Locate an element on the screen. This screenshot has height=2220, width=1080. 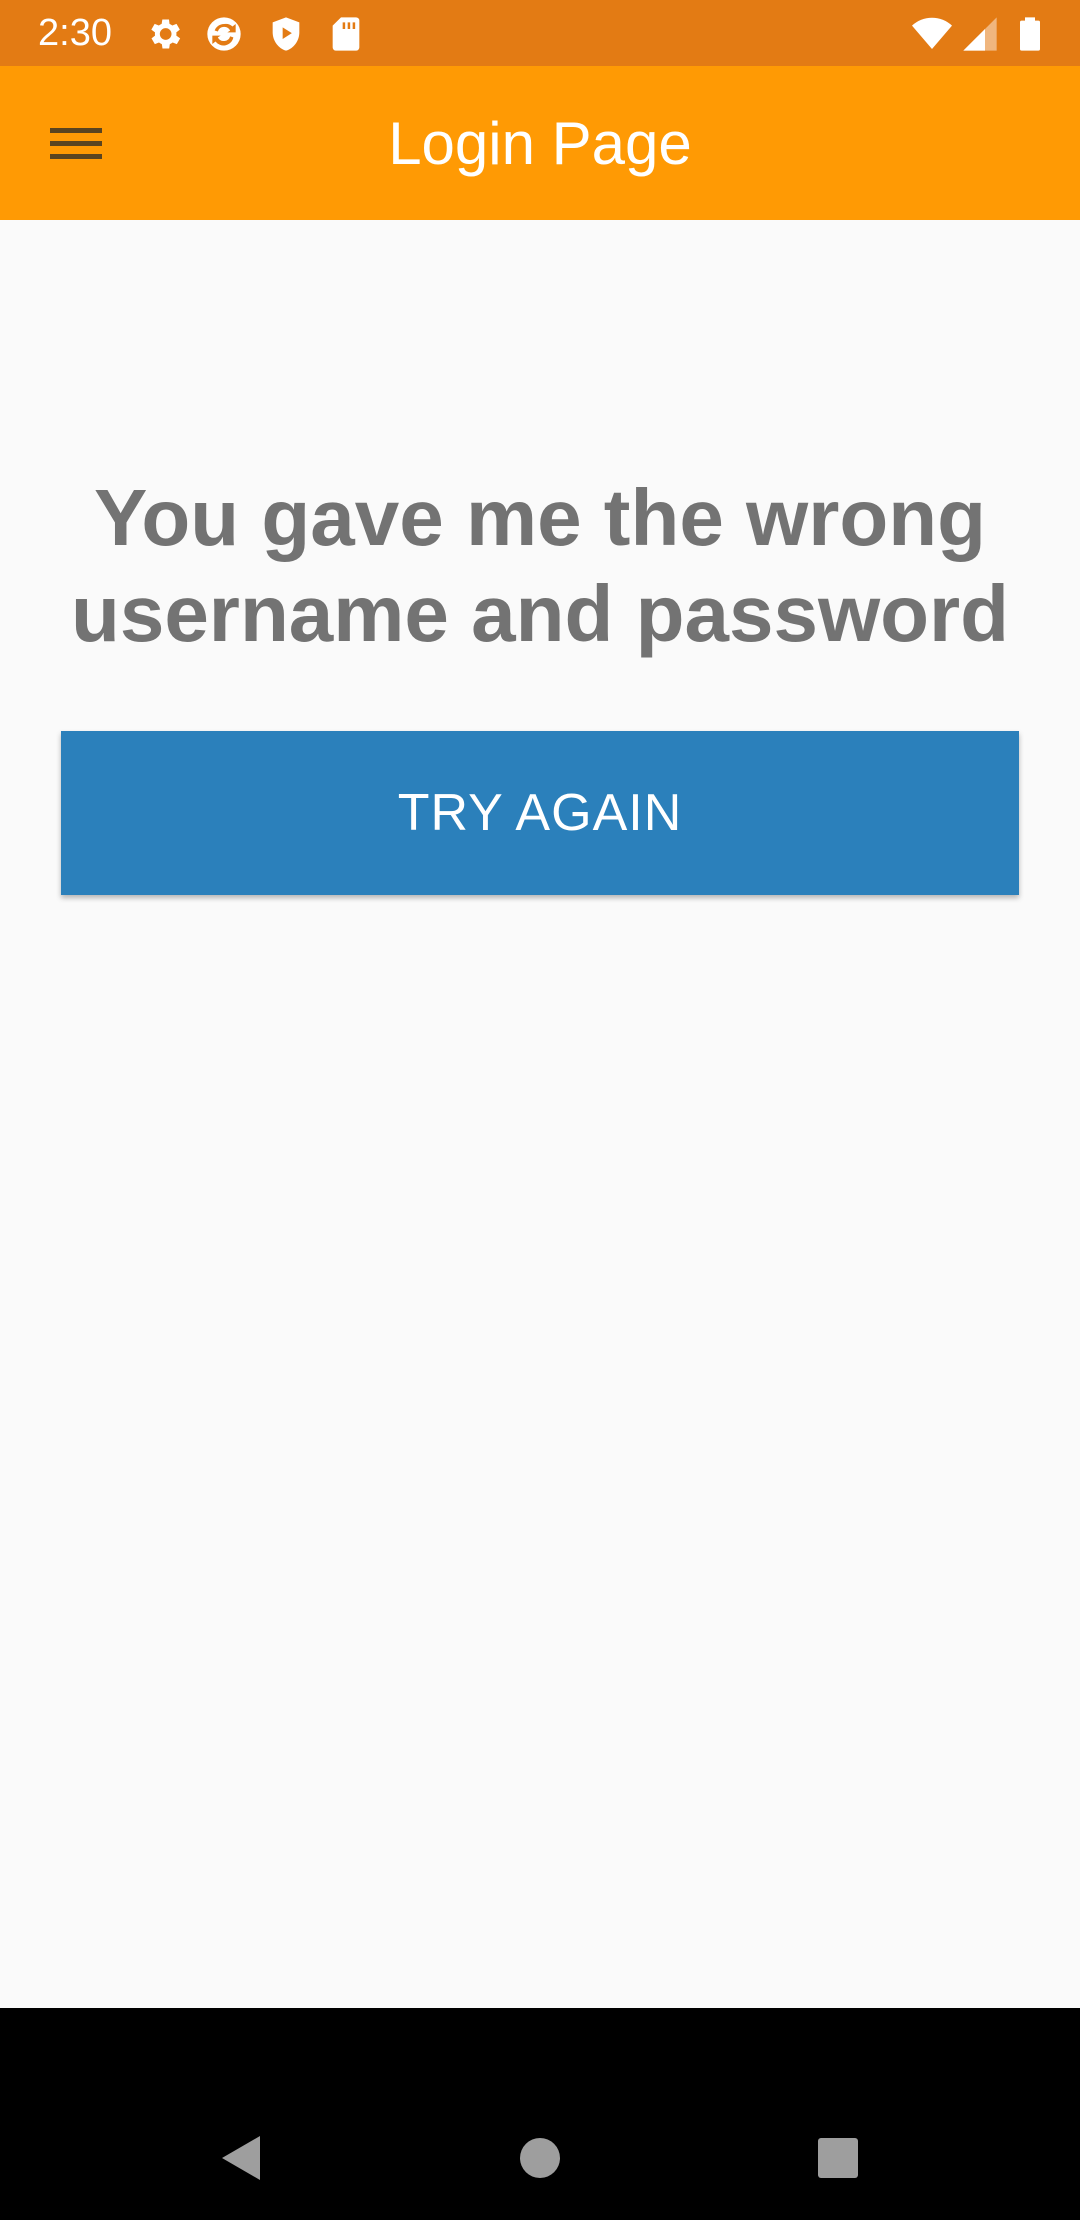
app-bar: Login Page is located at coordinates (540, 143).